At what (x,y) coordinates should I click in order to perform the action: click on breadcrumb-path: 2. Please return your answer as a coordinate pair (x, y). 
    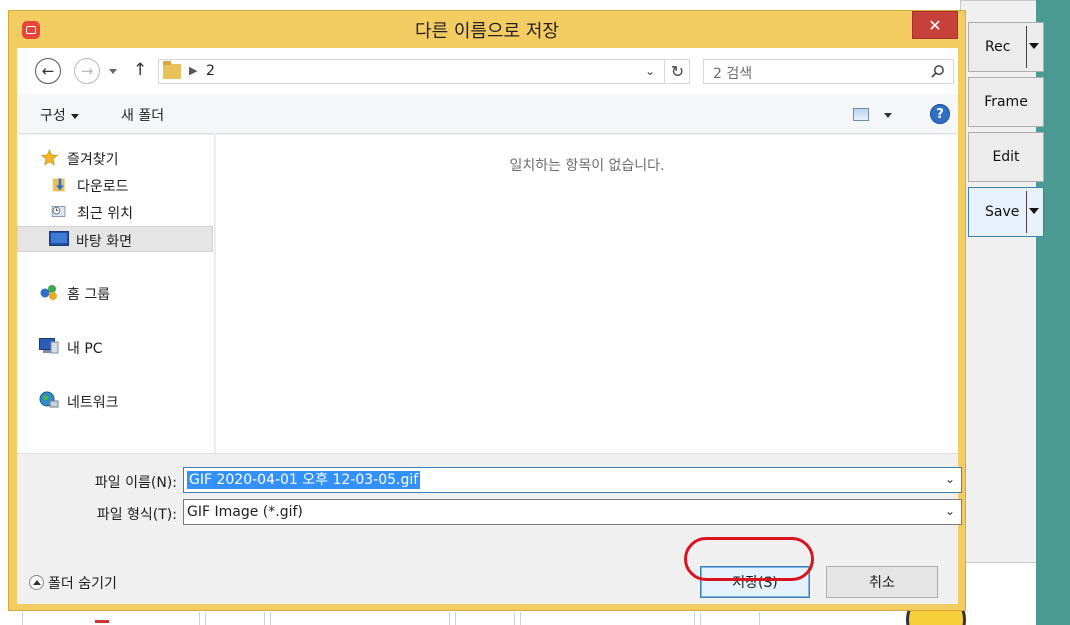
    Looking at the image, I should click on (210, 71).